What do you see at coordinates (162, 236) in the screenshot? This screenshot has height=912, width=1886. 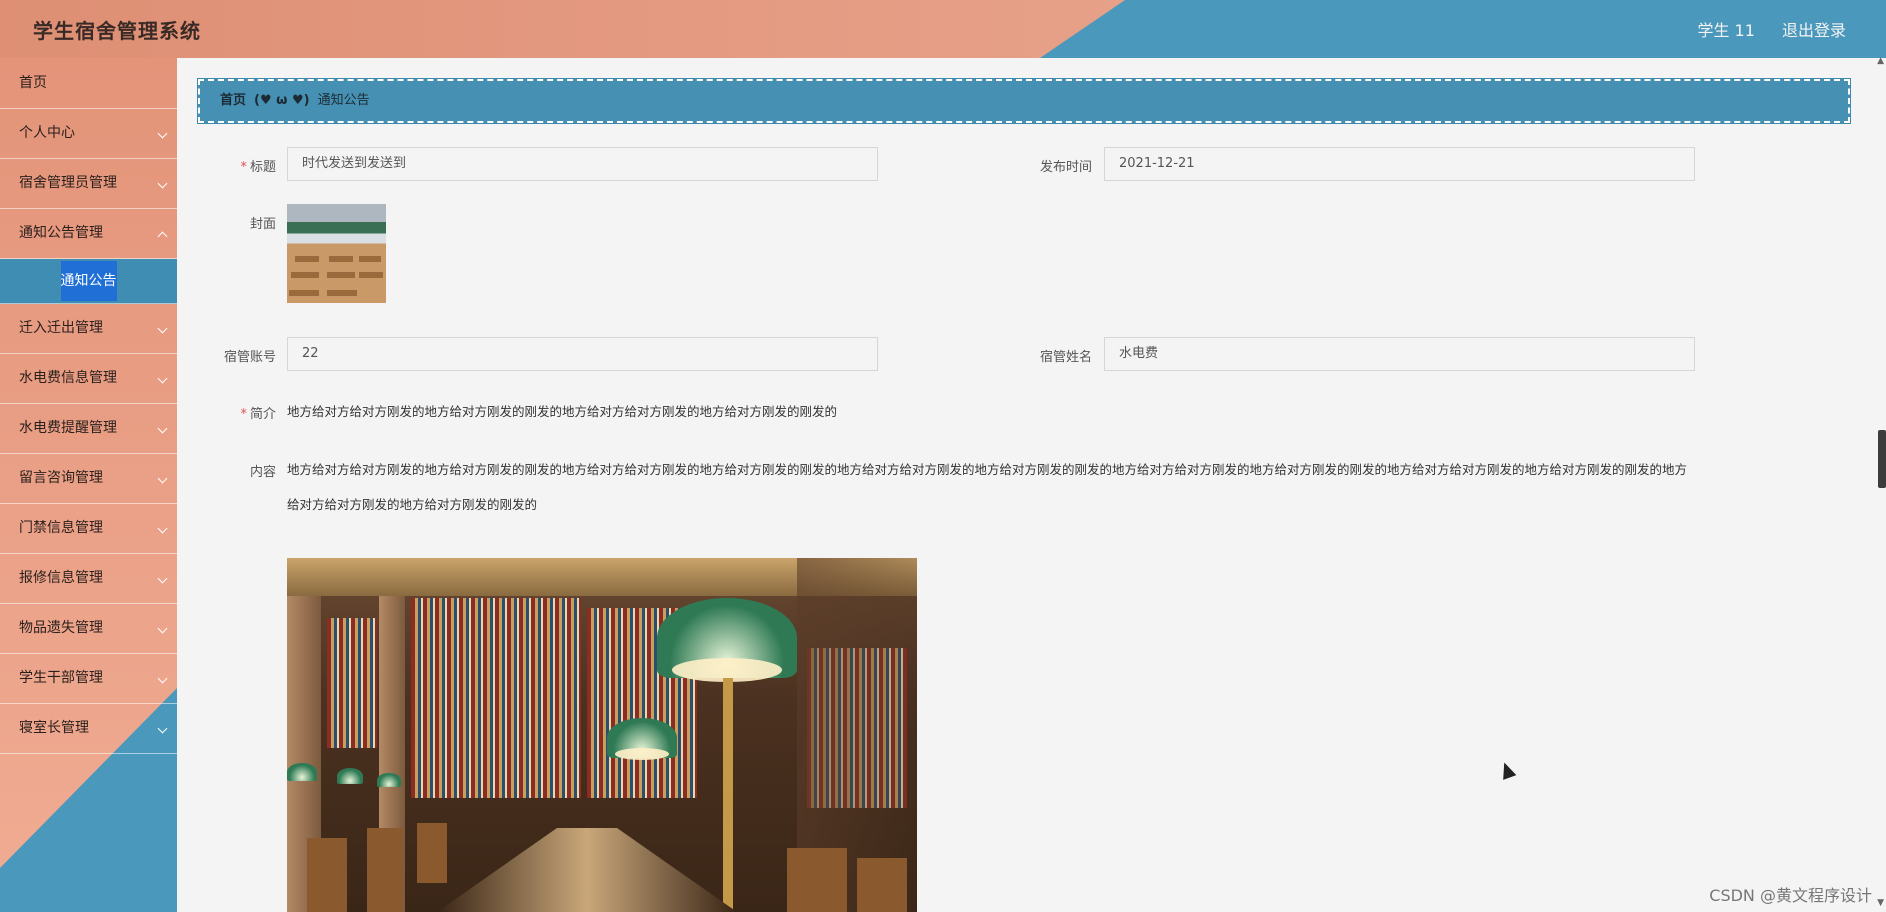 I see `chevron-up-icon` at bounding box center [162, 236].